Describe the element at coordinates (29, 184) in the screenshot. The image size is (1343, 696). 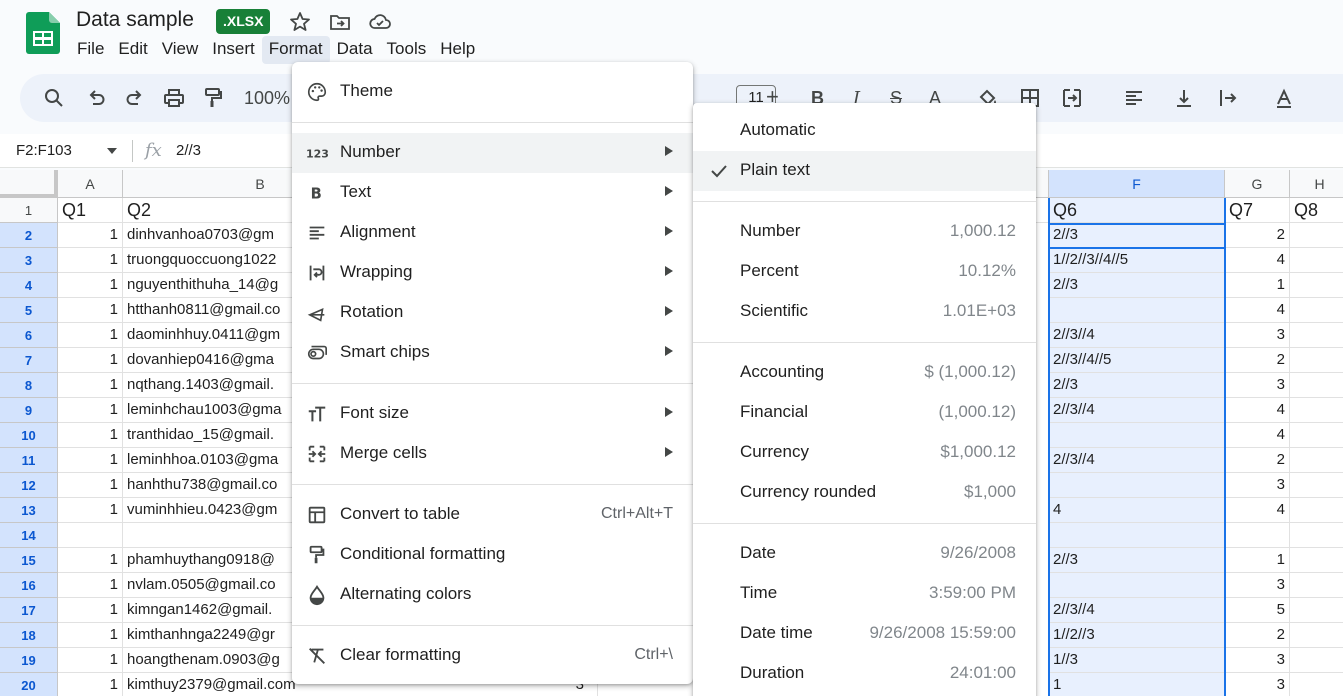
I see `select-all-corner` at that location.